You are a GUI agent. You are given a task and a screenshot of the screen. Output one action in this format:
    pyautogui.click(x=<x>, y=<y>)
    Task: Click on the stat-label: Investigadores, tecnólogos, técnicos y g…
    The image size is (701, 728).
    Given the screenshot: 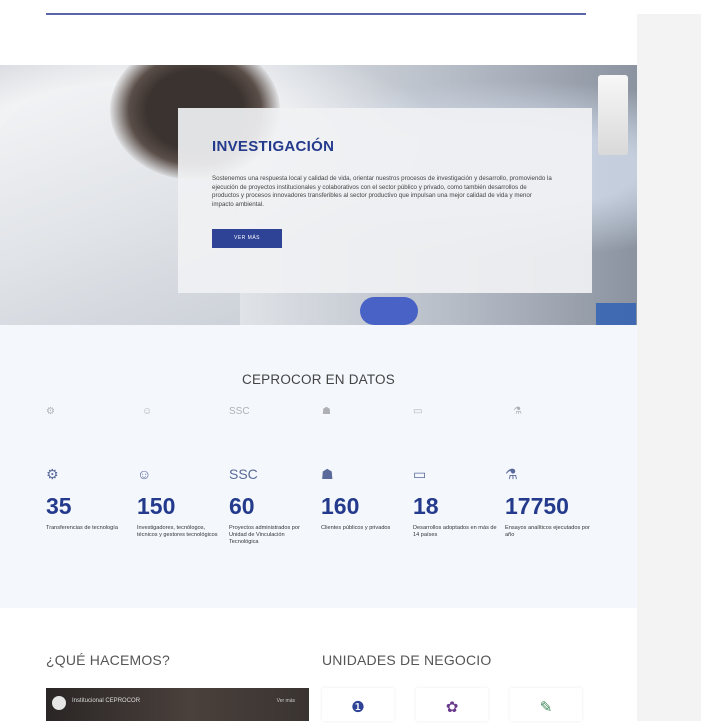 What is the action you would take?
    pyautogui.click(x=177, y=531)
    